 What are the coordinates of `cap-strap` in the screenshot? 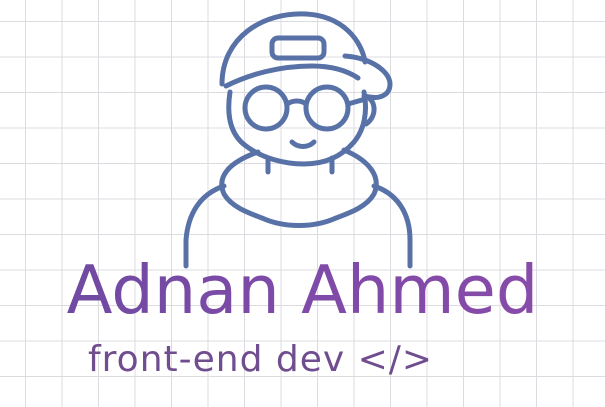 It's located at (298, 48).